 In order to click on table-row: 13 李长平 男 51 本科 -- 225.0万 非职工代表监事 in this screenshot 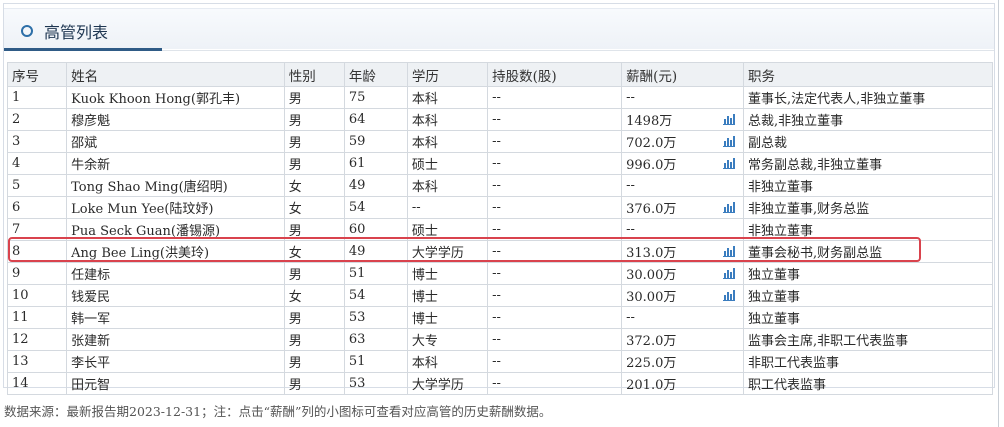, I will do `click(499, 361)`.